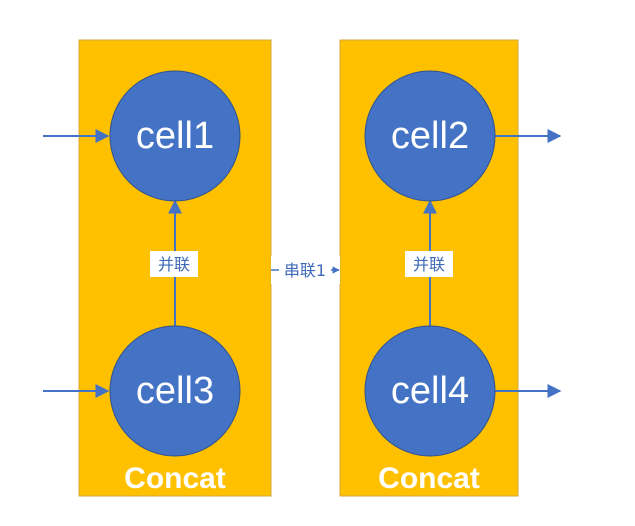 This screenshot has width=635, height=526. Describe the element at coordinates (175, 391) in the screenshot. I see `node-label-cell3: cell3` at that location.